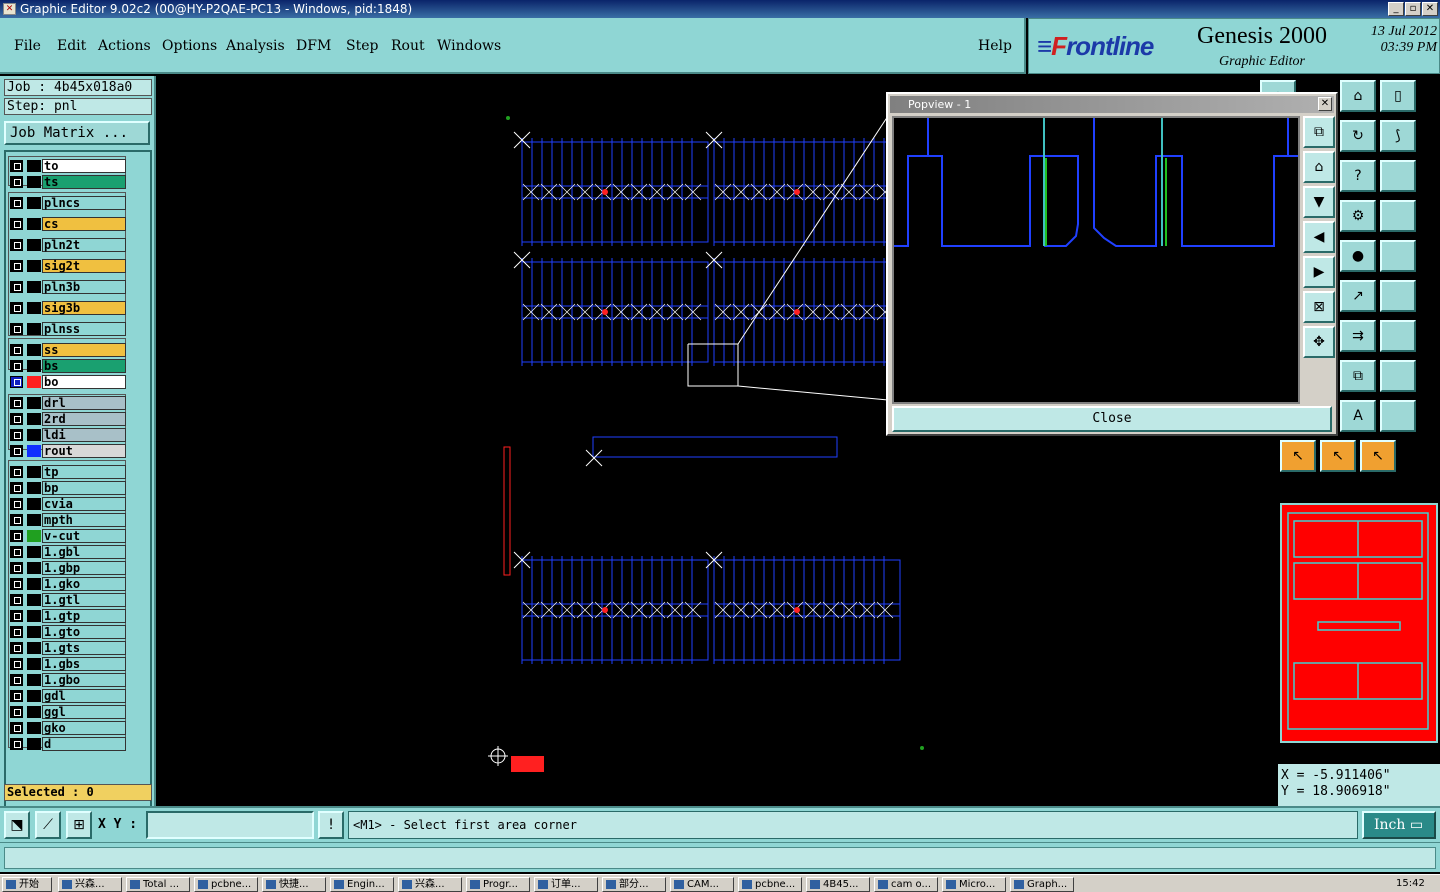 The image size is (1440, 892). Describe the element at coordinates (27, 46) in the screenshot. I see `menu-file: File` at that location.